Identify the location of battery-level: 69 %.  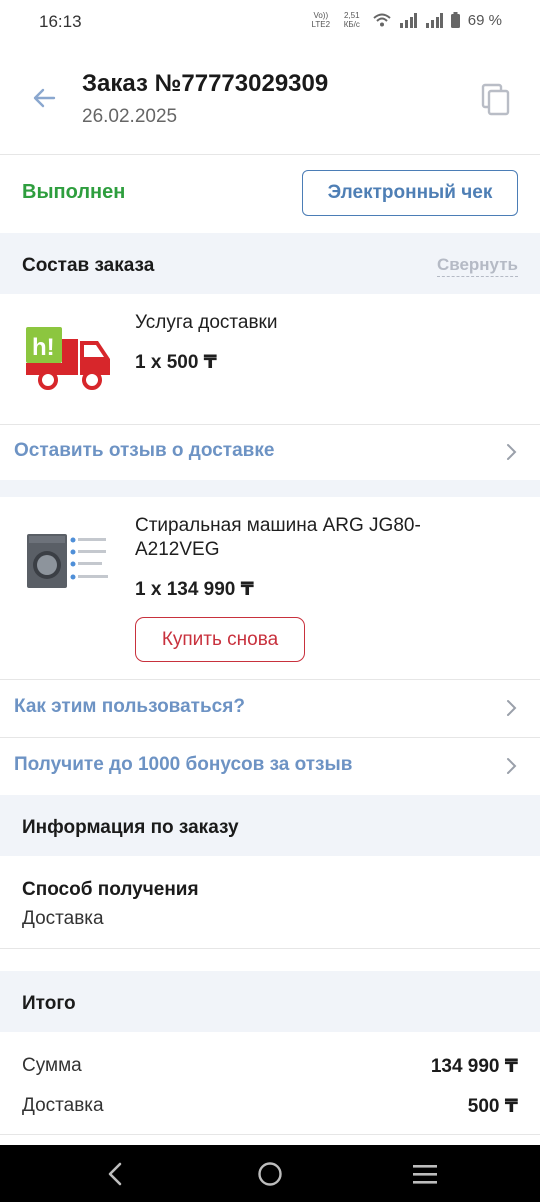
(484, 20).